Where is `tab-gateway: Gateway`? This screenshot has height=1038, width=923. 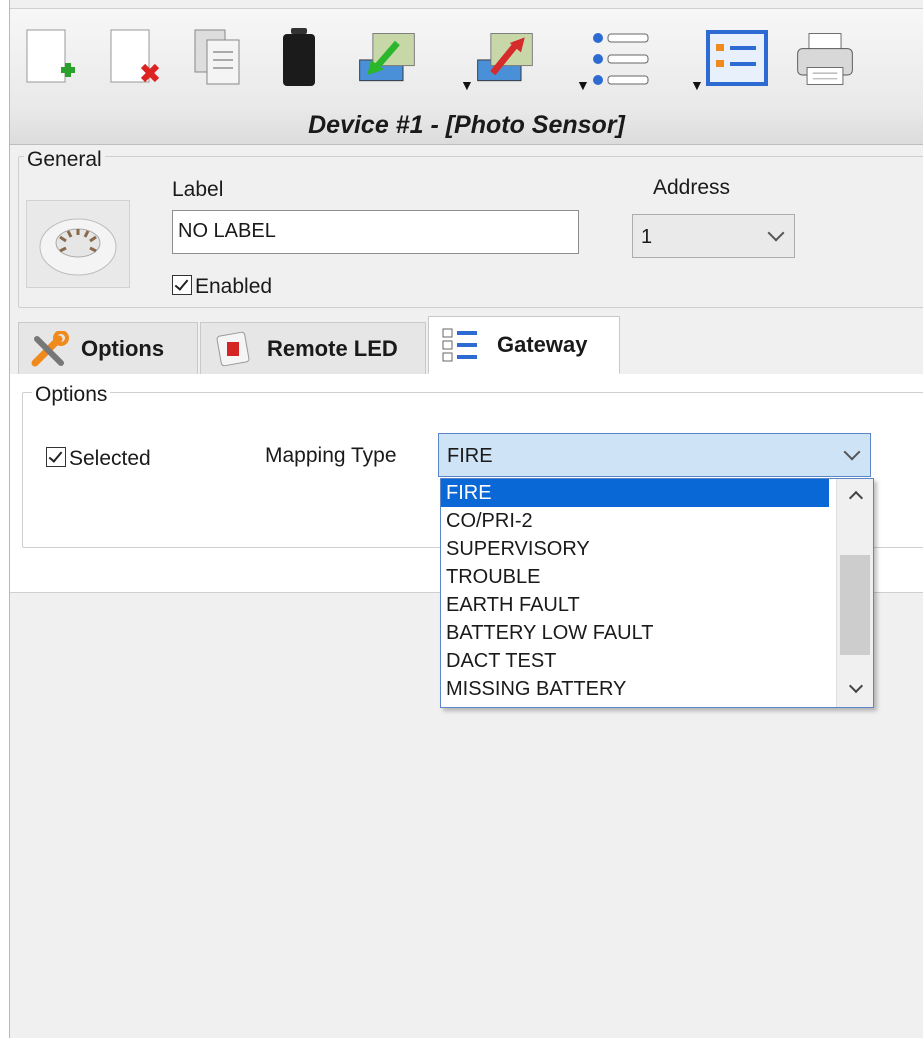
tab-gateway: Gateway is located at coordinates (524, 345).